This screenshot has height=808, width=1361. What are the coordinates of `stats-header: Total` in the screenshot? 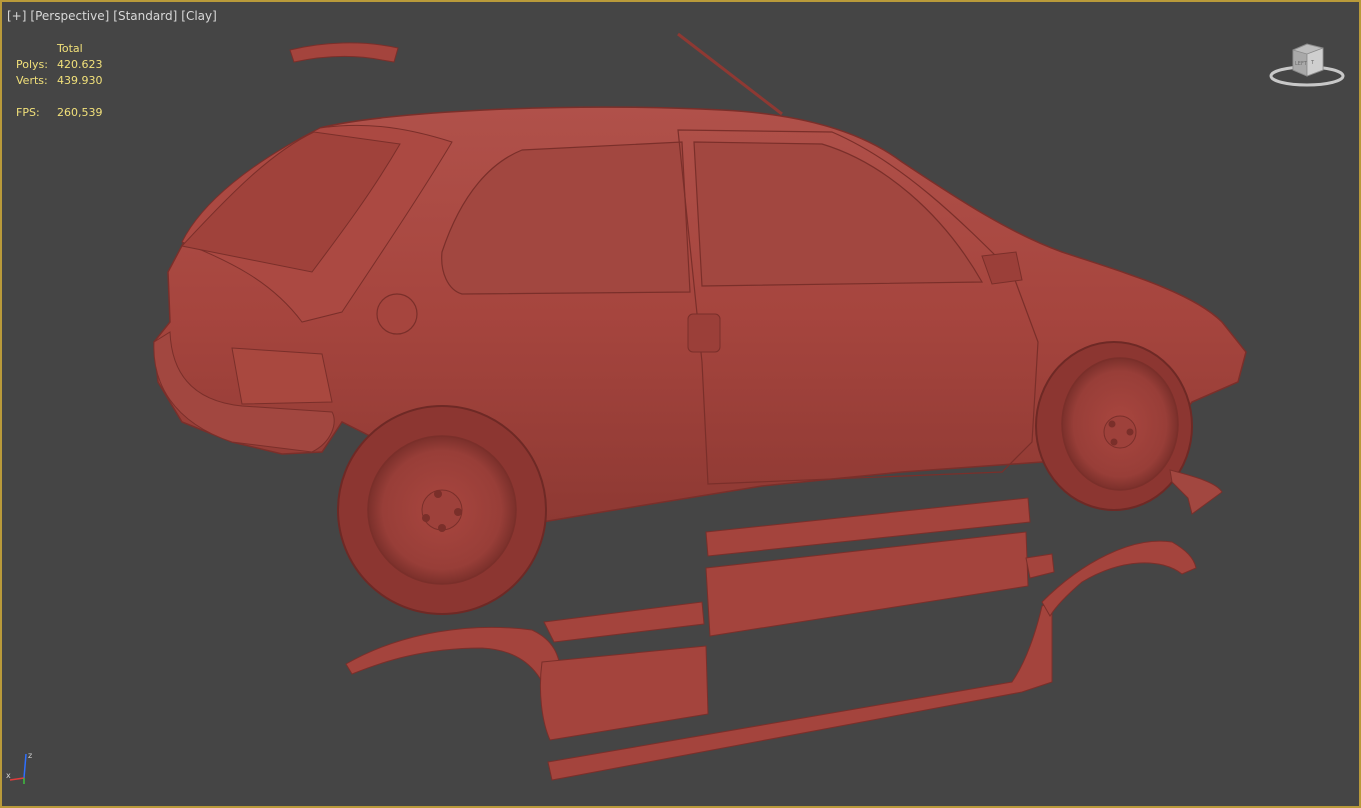 It's located at (70, 48).